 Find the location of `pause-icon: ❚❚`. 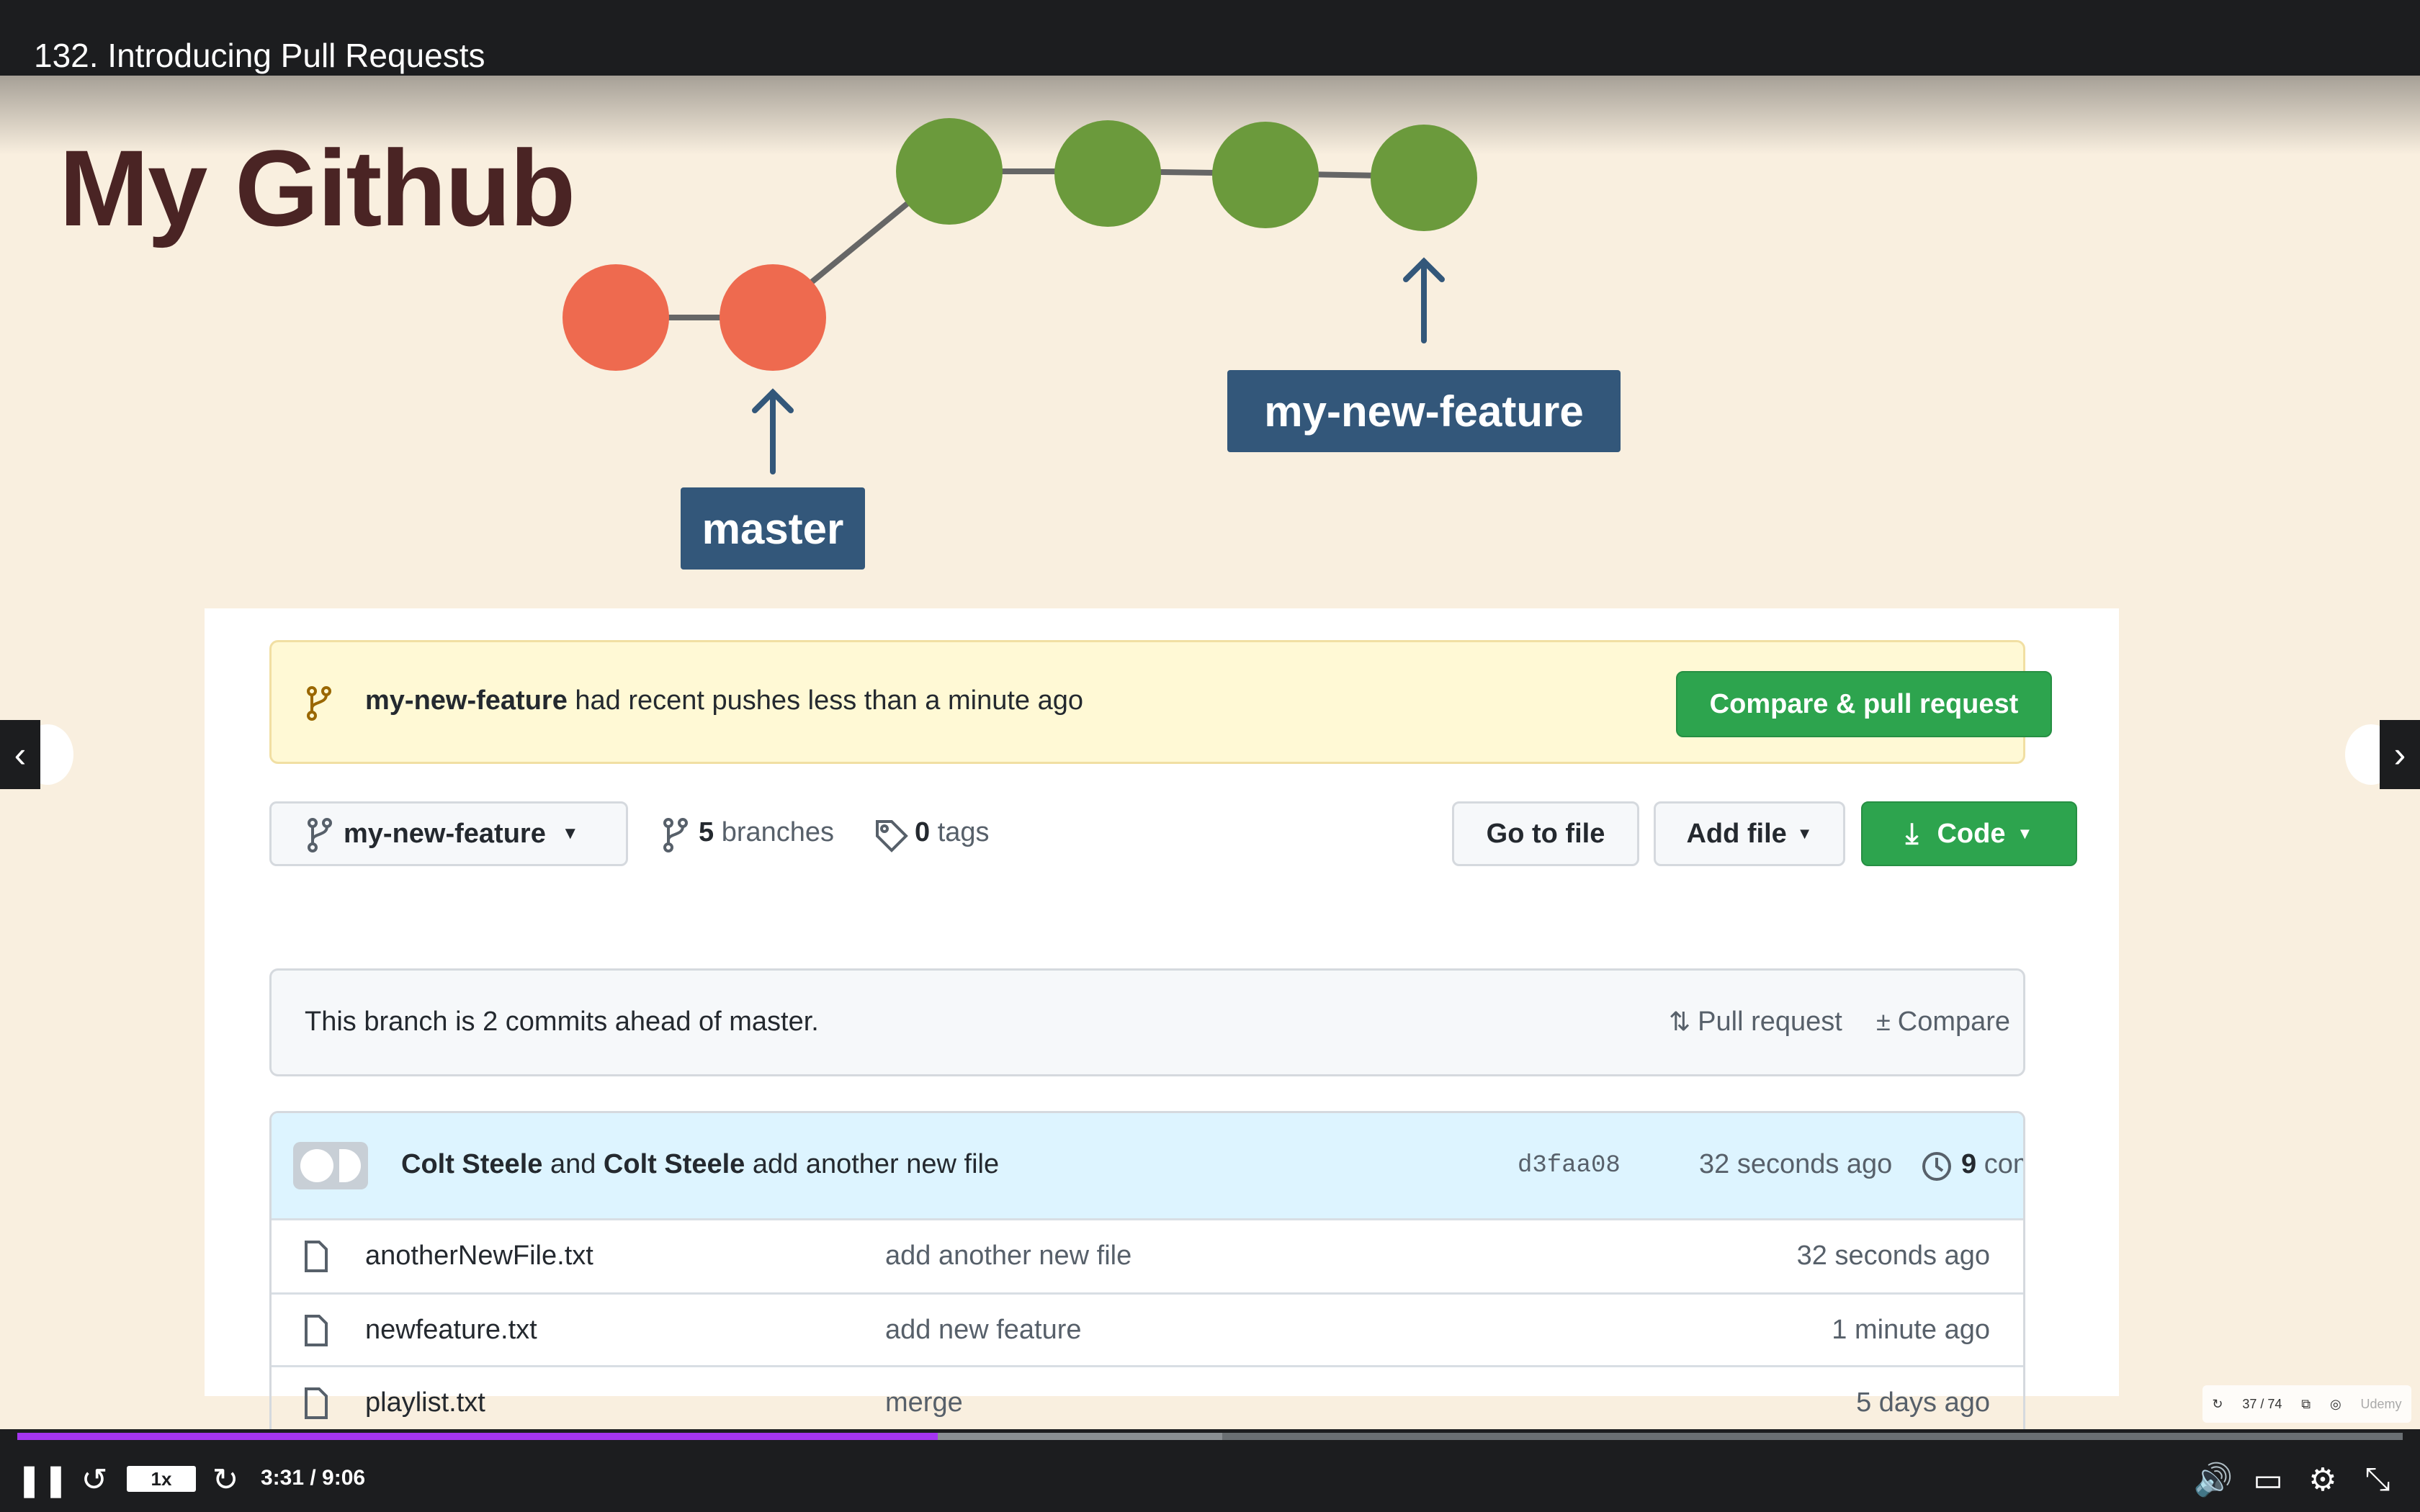

pause-icon: ❚❚ is located at coordinates (42, 1480).